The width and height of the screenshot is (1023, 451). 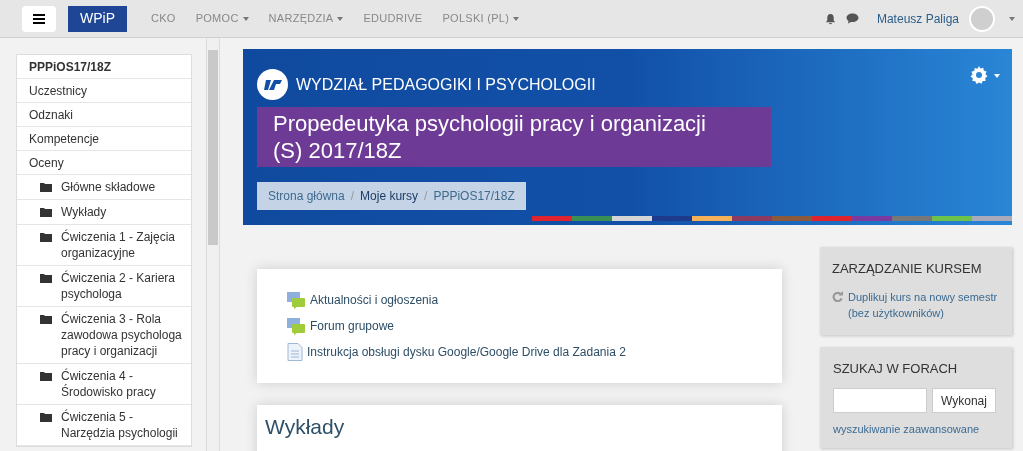 What do you see at coordinates (84, 212) in the screenshot?
I see `sidebar-item: Wykłady` at bounding box center [84, 212].